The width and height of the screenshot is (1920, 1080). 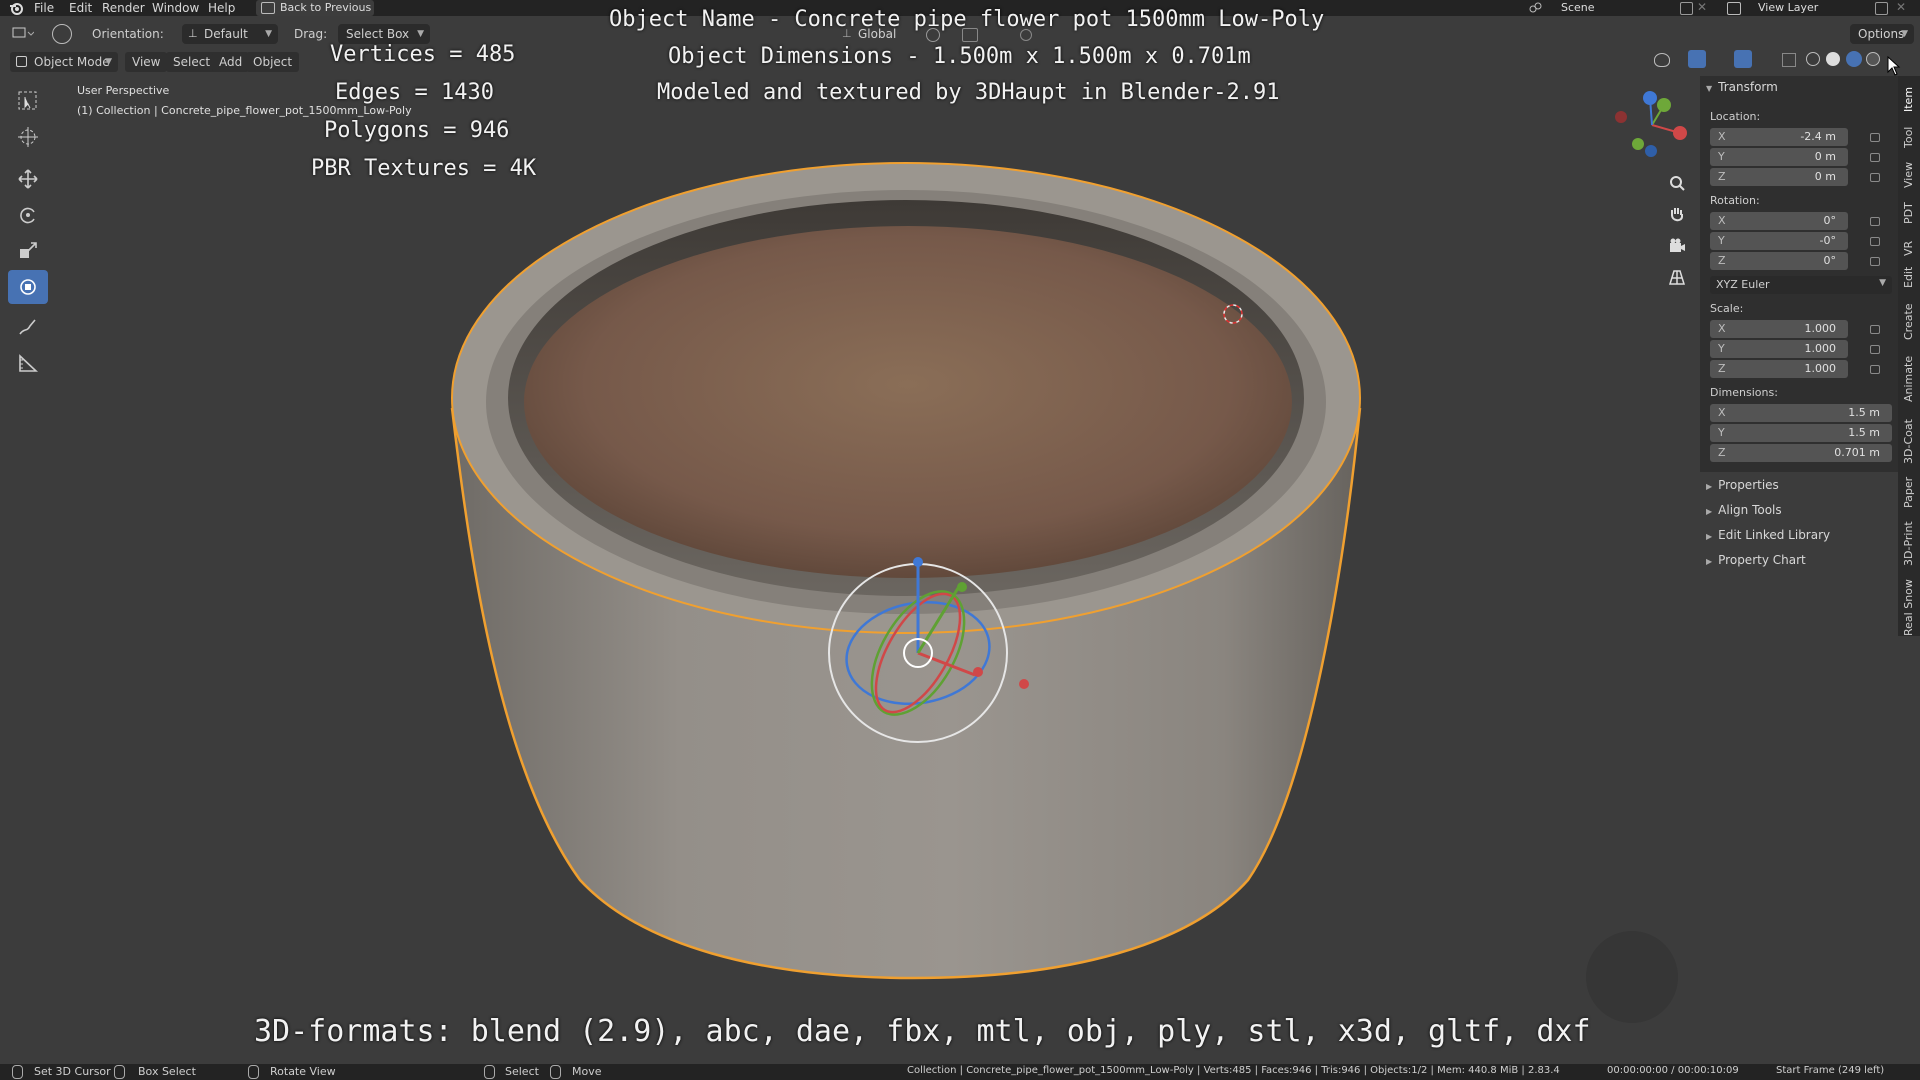 I want to click on tab-paper: Paper, so click(x=1908, y=492).